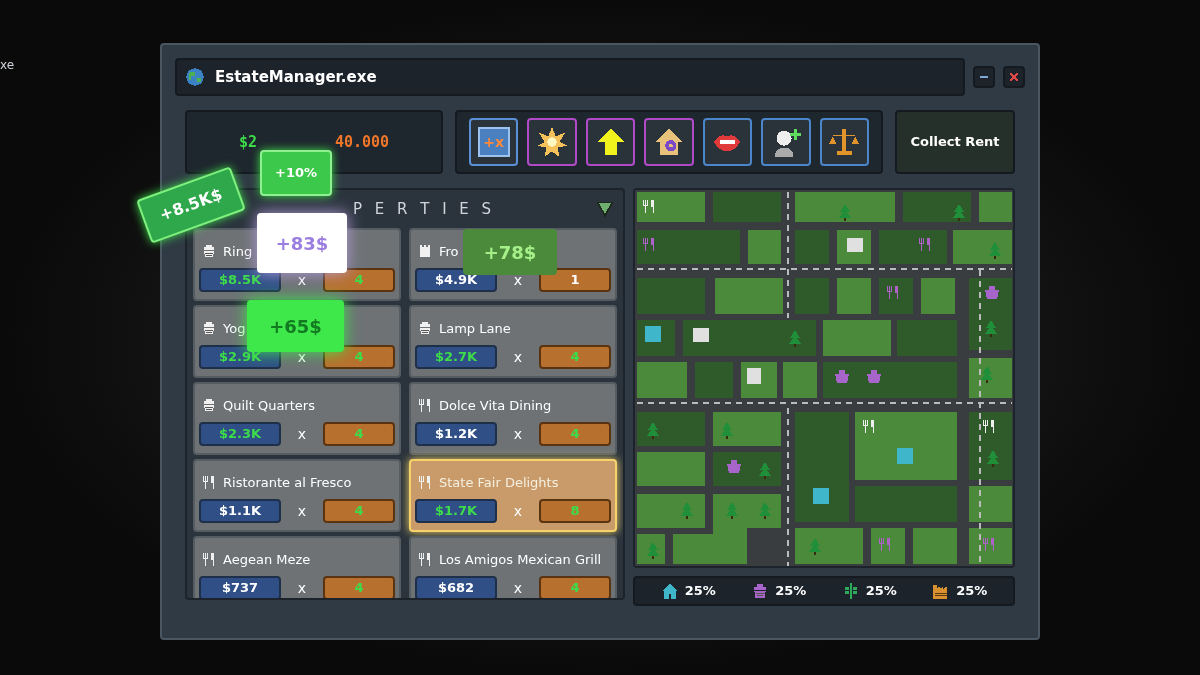  I want to click on window-title: EstateManager.exe, so click(296, 77).